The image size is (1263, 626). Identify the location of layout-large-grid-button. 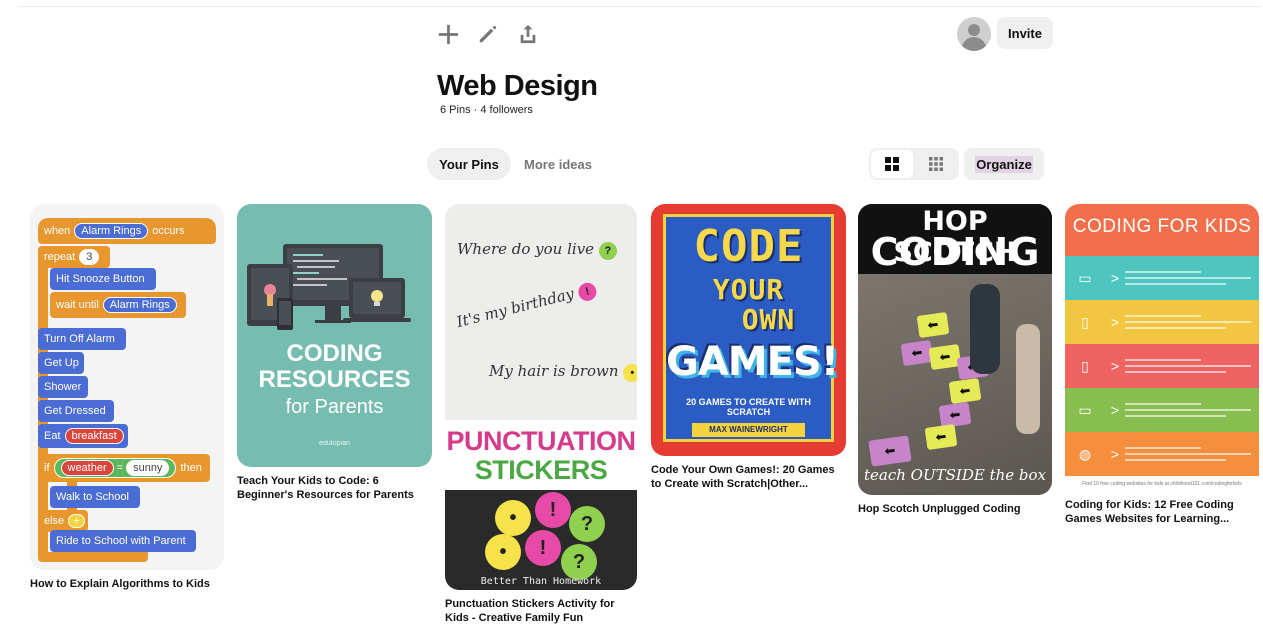
(892, 164).